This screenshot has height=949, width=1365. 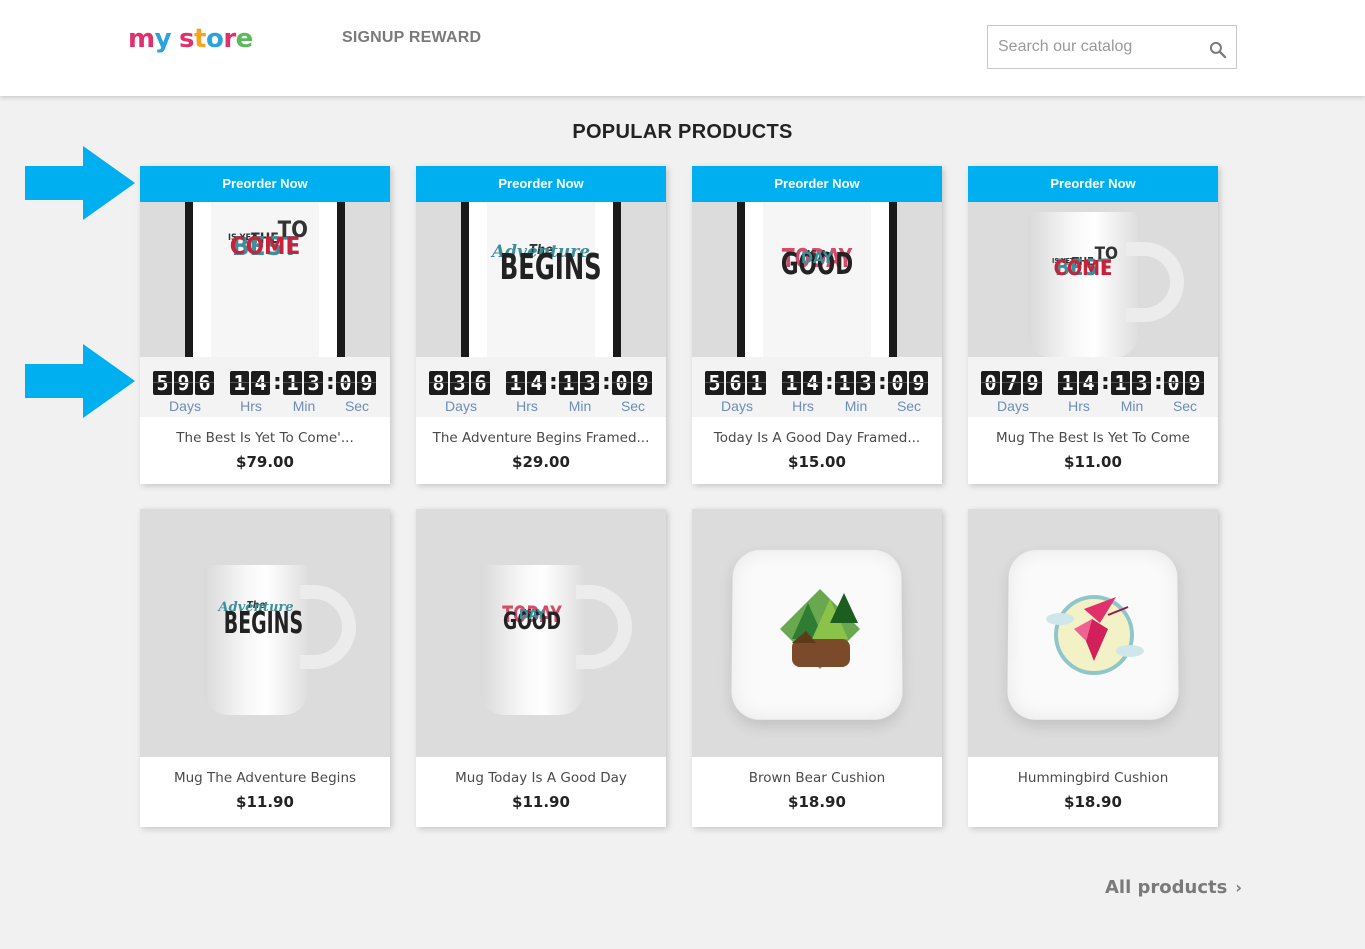 What do you see at coordinates (229, 39) in the screenshot?
I see `logo-letter: r` at bounding box center [229, 39].